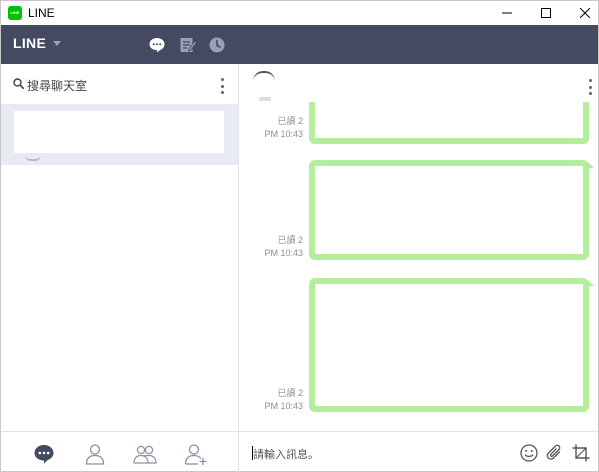  I want to click on chat-bubble-icon, so click(157, 45).